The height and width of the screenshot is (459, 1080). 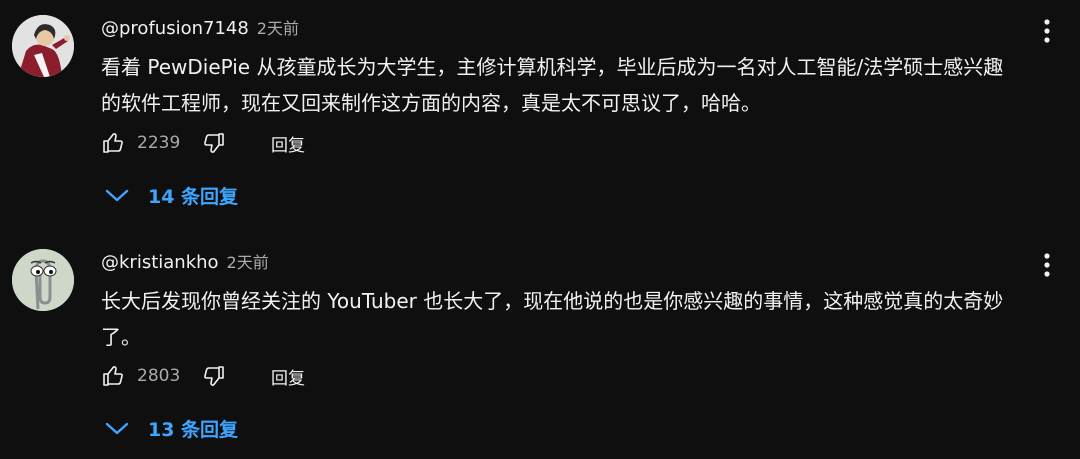 I want to click on view-replies-button: 13 条回复, so click(x=171, y=428).